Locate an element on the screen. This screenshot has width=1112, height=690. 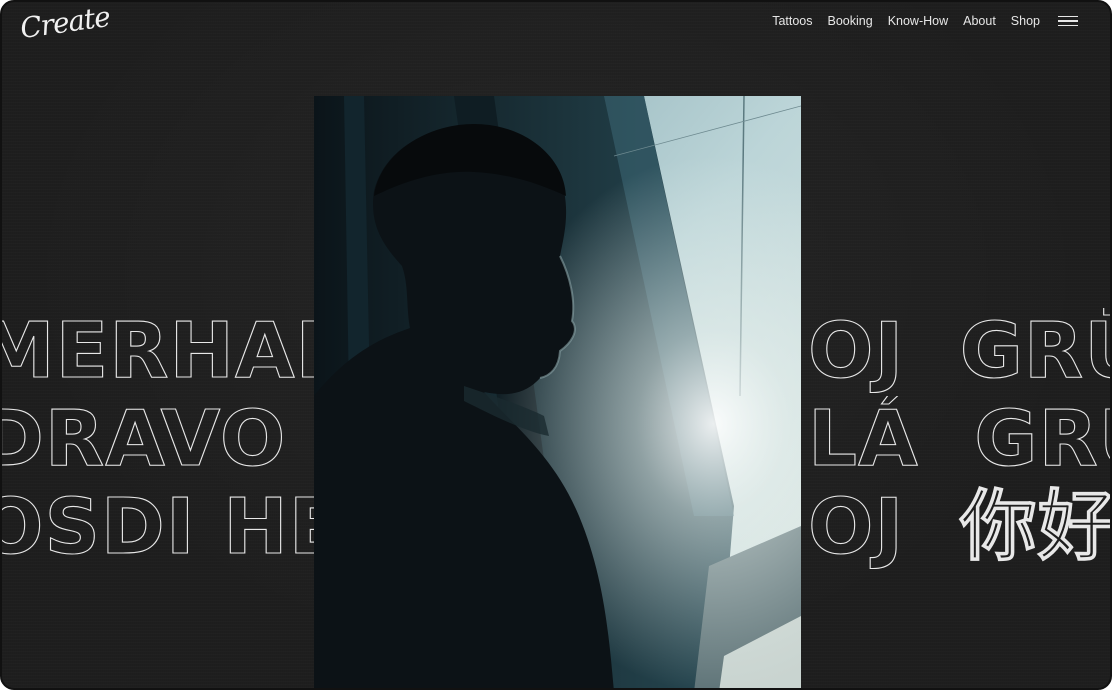
brand-logo: Create is located at coordinates (65, 23).